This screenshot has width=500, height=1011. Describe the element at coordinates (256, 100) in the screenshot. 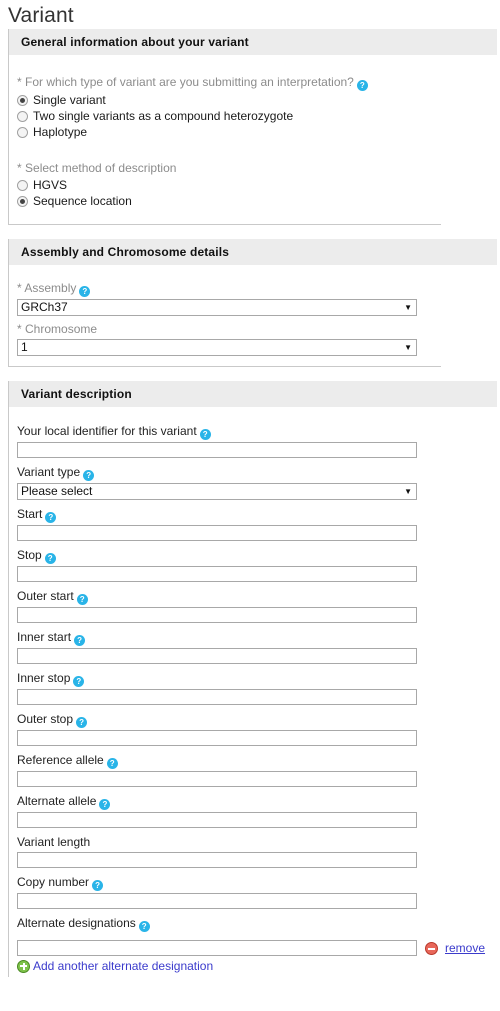

I see `radio-option-single-variant: Single variant` at that location.